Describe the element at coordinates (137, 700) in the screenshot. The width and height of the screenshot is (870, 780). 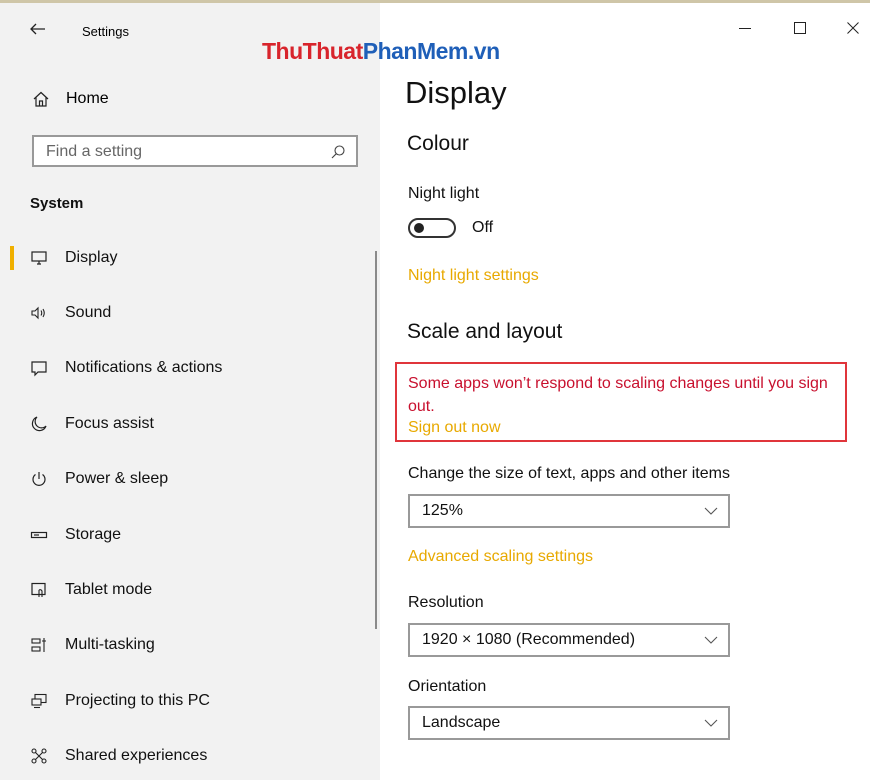
I see `sidebar-item-label: Projecting to this PC` at that location.